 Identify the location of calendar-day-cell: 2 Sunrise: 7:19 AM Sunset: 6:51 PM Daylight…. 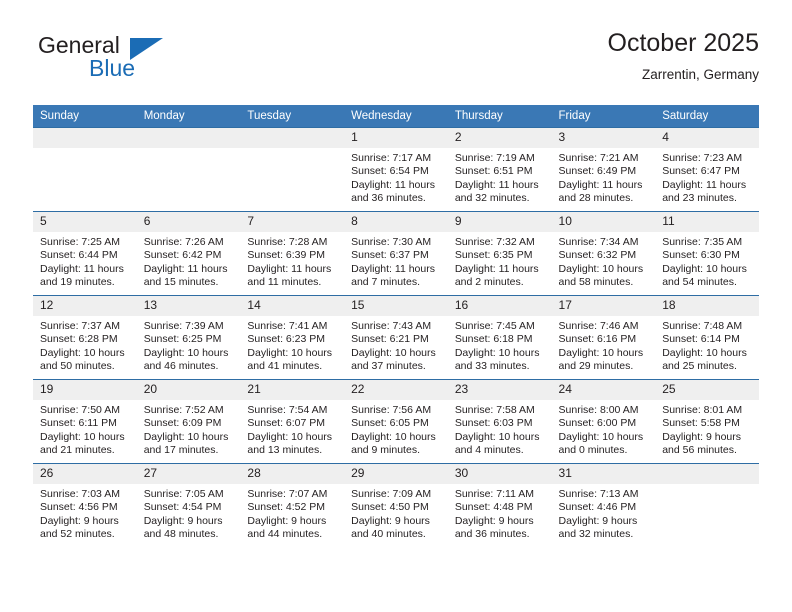
(499, 169).